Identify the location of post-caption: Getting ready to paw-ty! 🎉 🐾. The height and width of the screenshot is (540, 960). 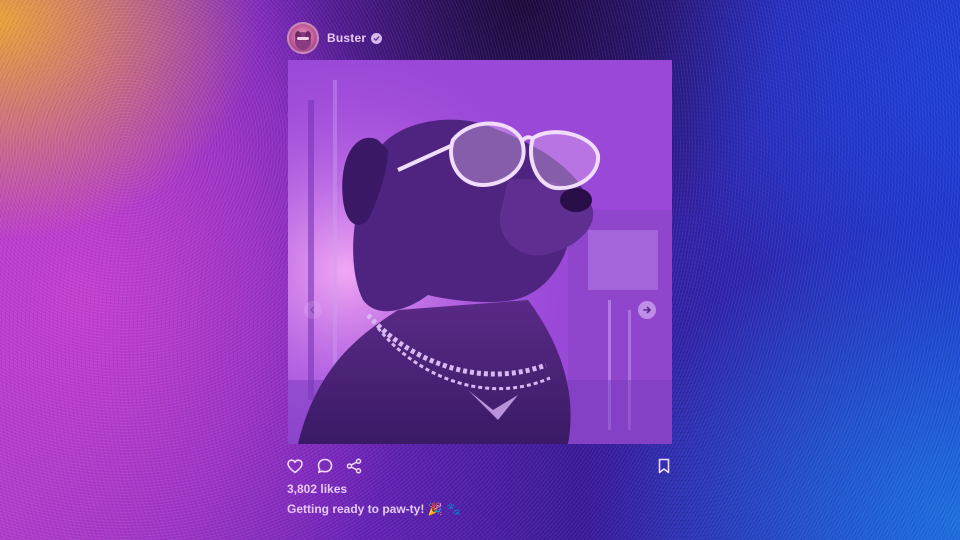
(374, 509).